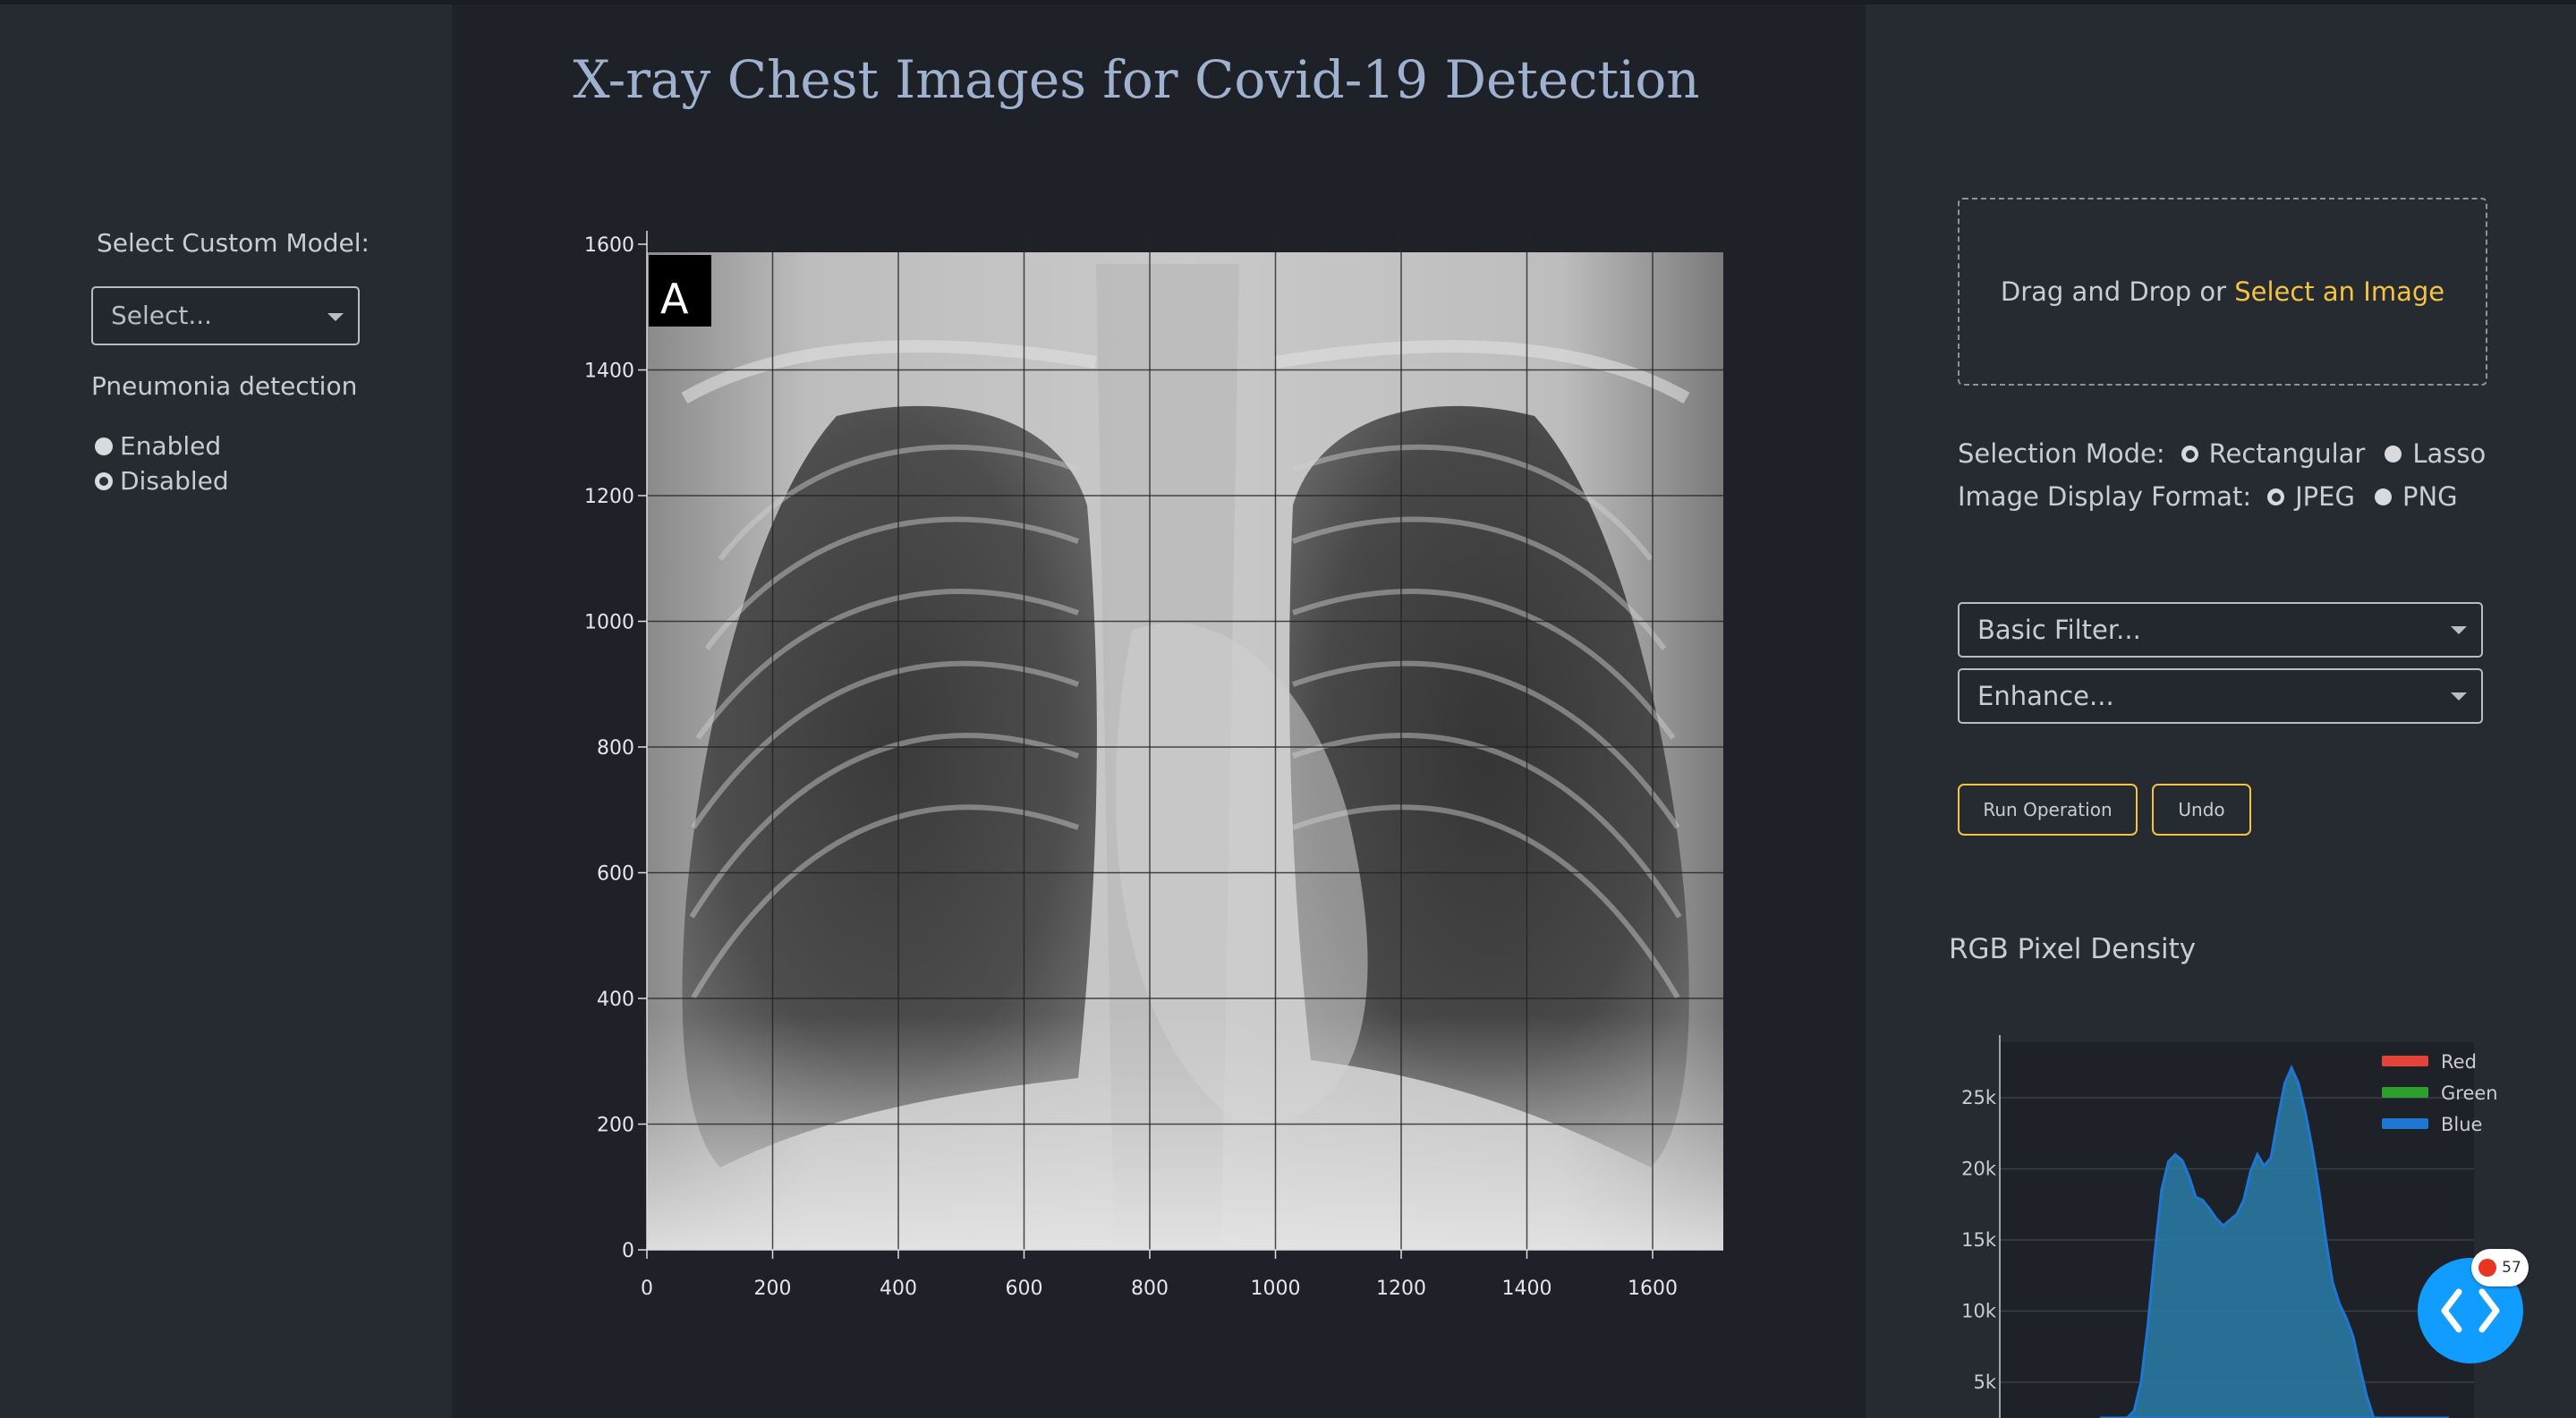  What do you see at coordinates (1276, 1289) in the screenshot?
I see `x-tick-label: 1000` at bounding box center [1276, 1289].